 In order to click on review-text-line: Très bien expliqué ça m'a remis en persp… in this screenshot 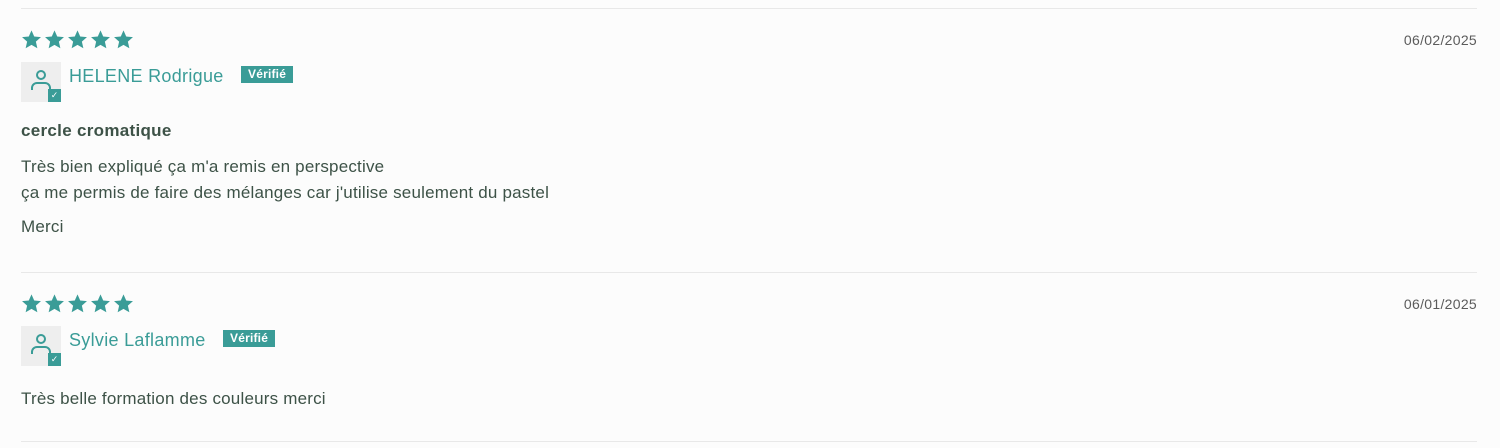, I will do `click(203, 166)`.